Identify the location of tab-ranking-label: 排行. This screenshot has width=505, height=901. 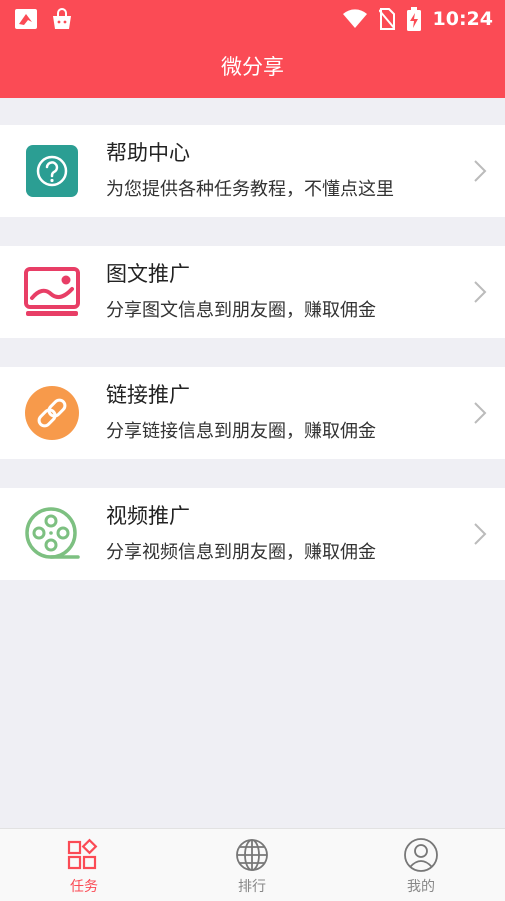
(252, 887).